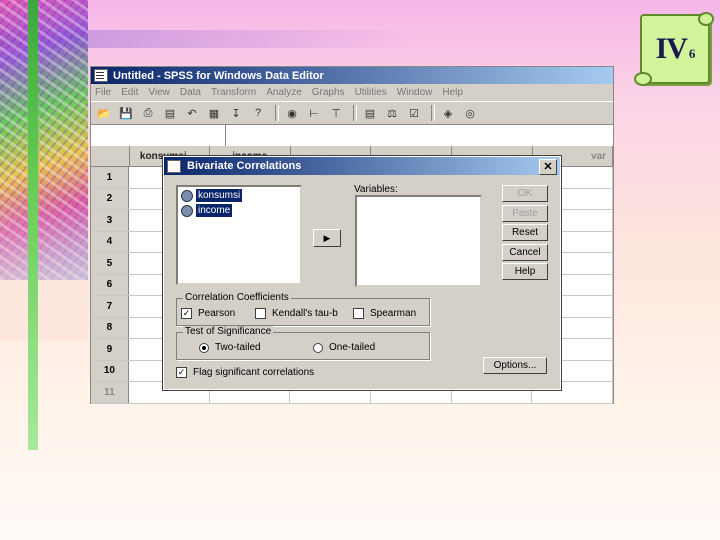  Describe the element at coordinates (470, 113) in the screenshot. I see `use-sets-icon: ◎` at that location.